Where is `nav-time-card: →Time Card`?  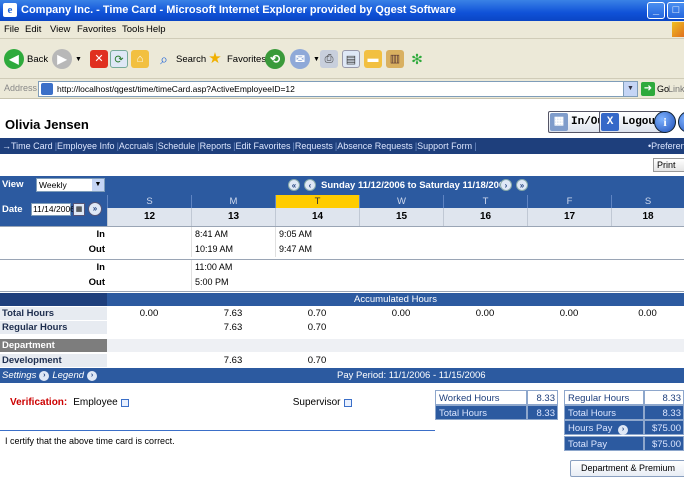
nav-time-card: →Time Card is located at coordinates (27, 146).